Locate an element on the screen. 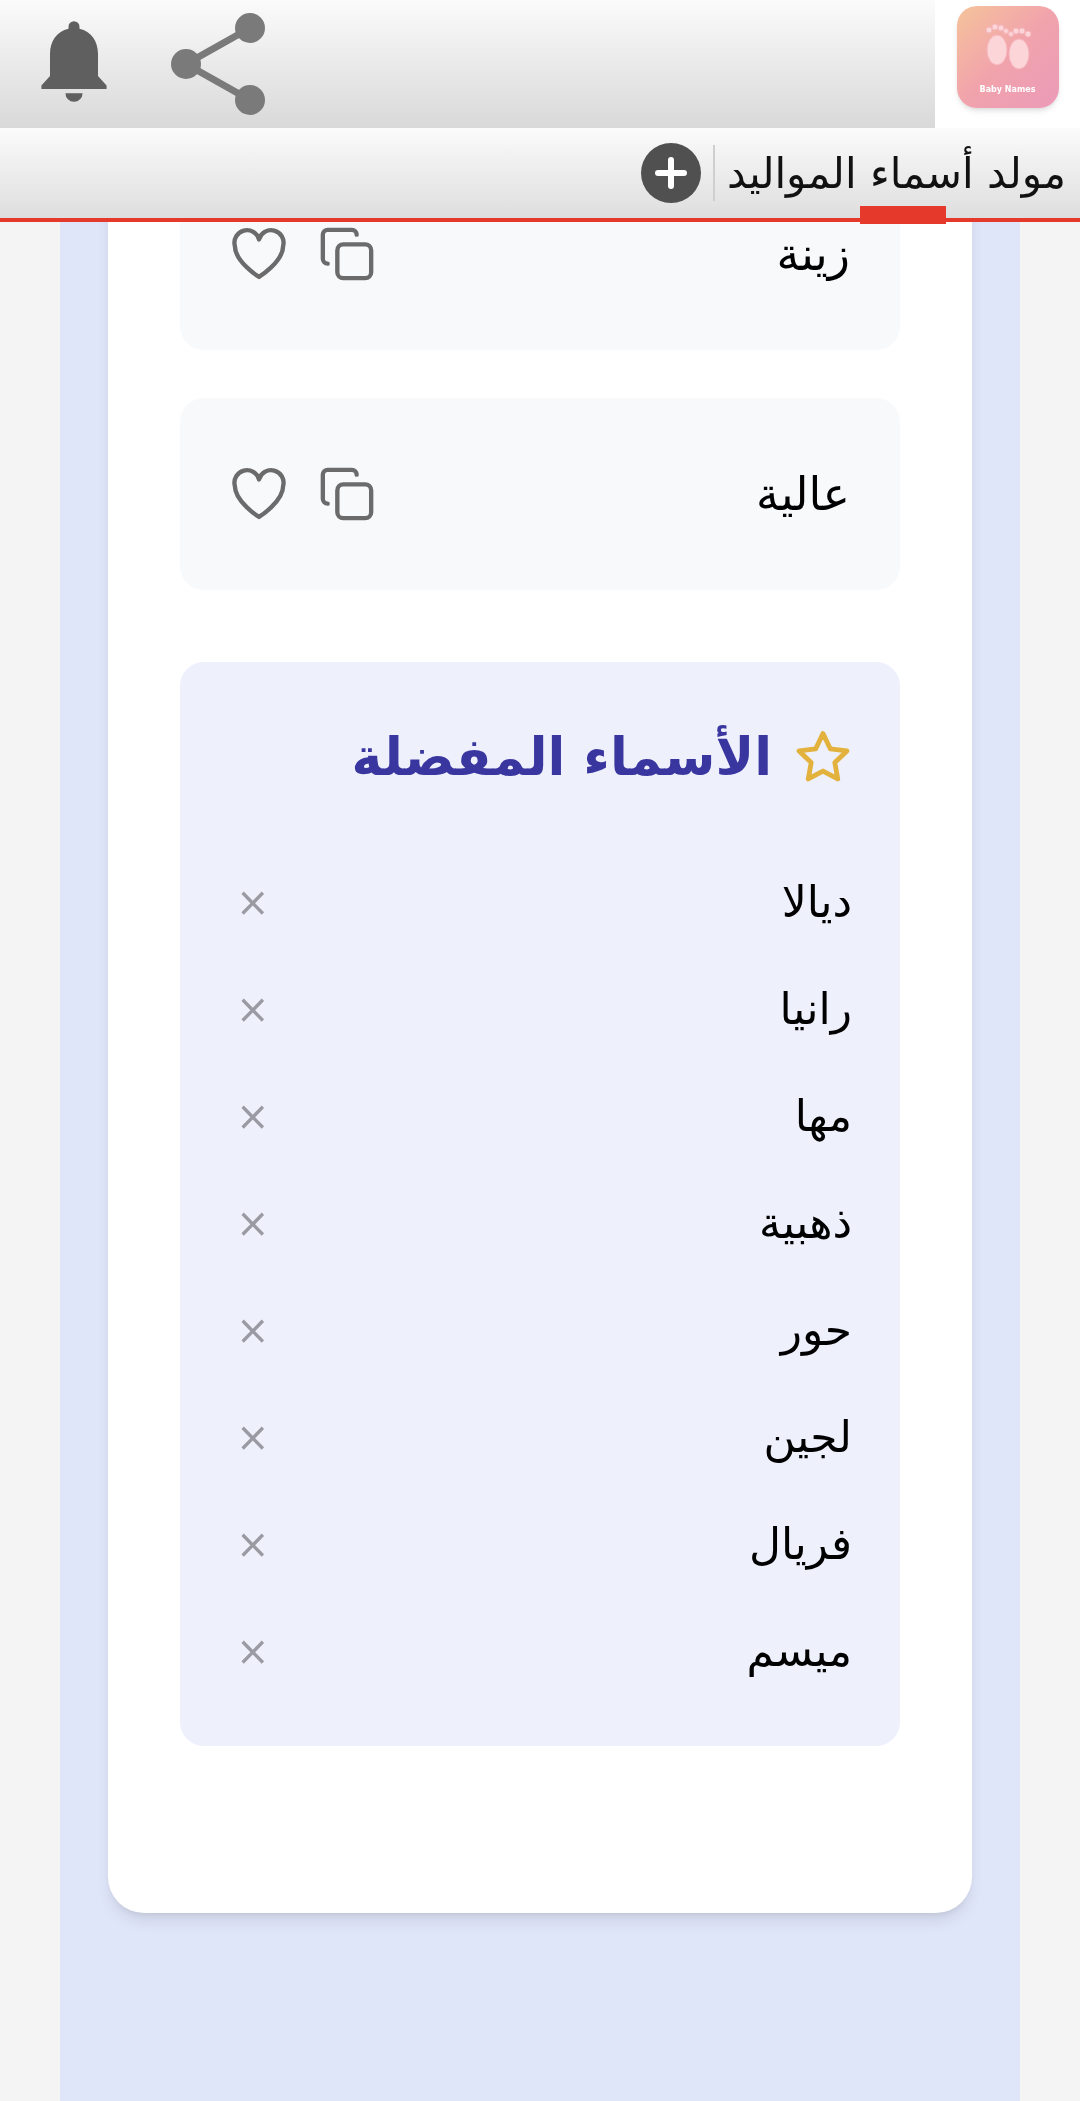  name-text: زينة is located at coordinates (813, 254).